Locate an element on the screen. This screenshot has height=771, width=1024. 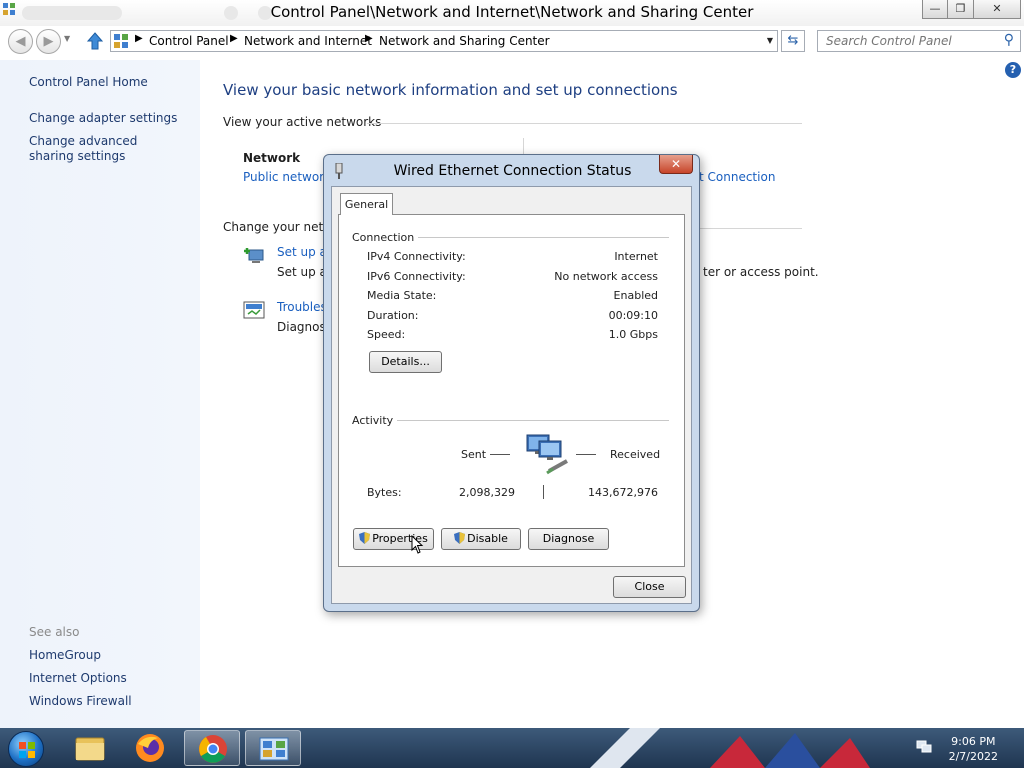
see-also-homegroup: HomeGroup is located at coordinates (109, 655).